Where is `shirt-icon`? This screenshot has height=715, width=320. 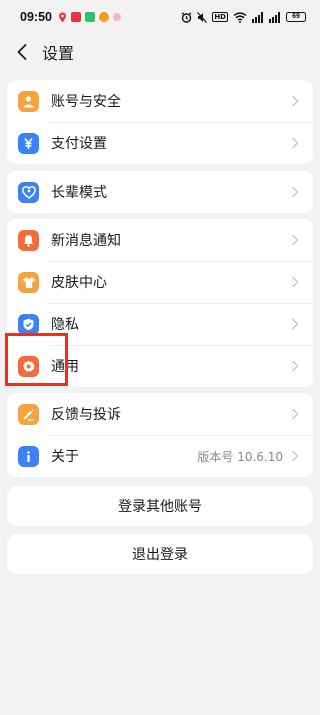
shirt-icon is located at coordinates (28, 282).